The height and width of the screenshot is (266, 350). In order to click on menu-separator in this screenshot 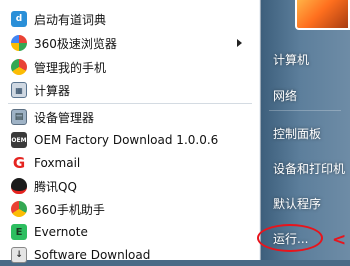, I will do `click(130, 103)`.